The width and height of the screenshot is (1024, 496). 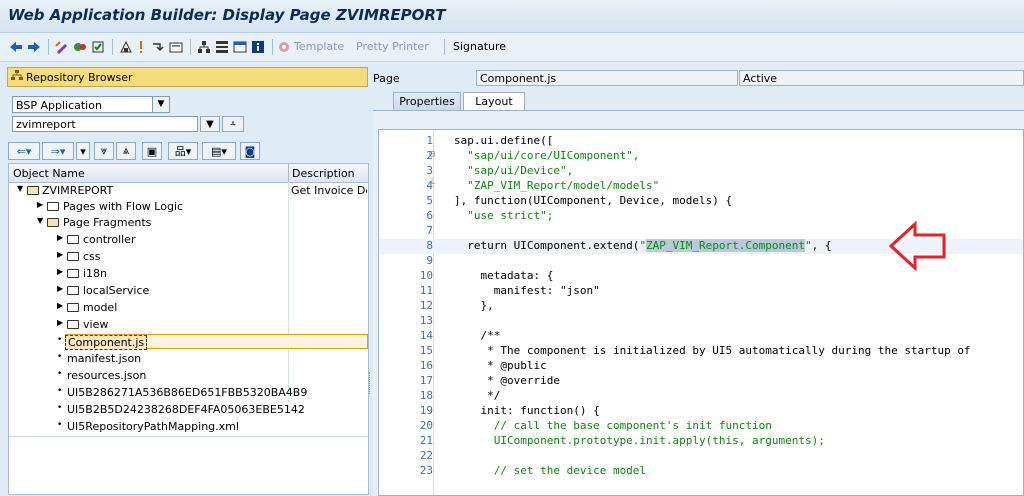 What do you see at coordinates (49, 173) in the screenshot?
I see `column-object-name: Object Name` at bounding box center [49, 173].